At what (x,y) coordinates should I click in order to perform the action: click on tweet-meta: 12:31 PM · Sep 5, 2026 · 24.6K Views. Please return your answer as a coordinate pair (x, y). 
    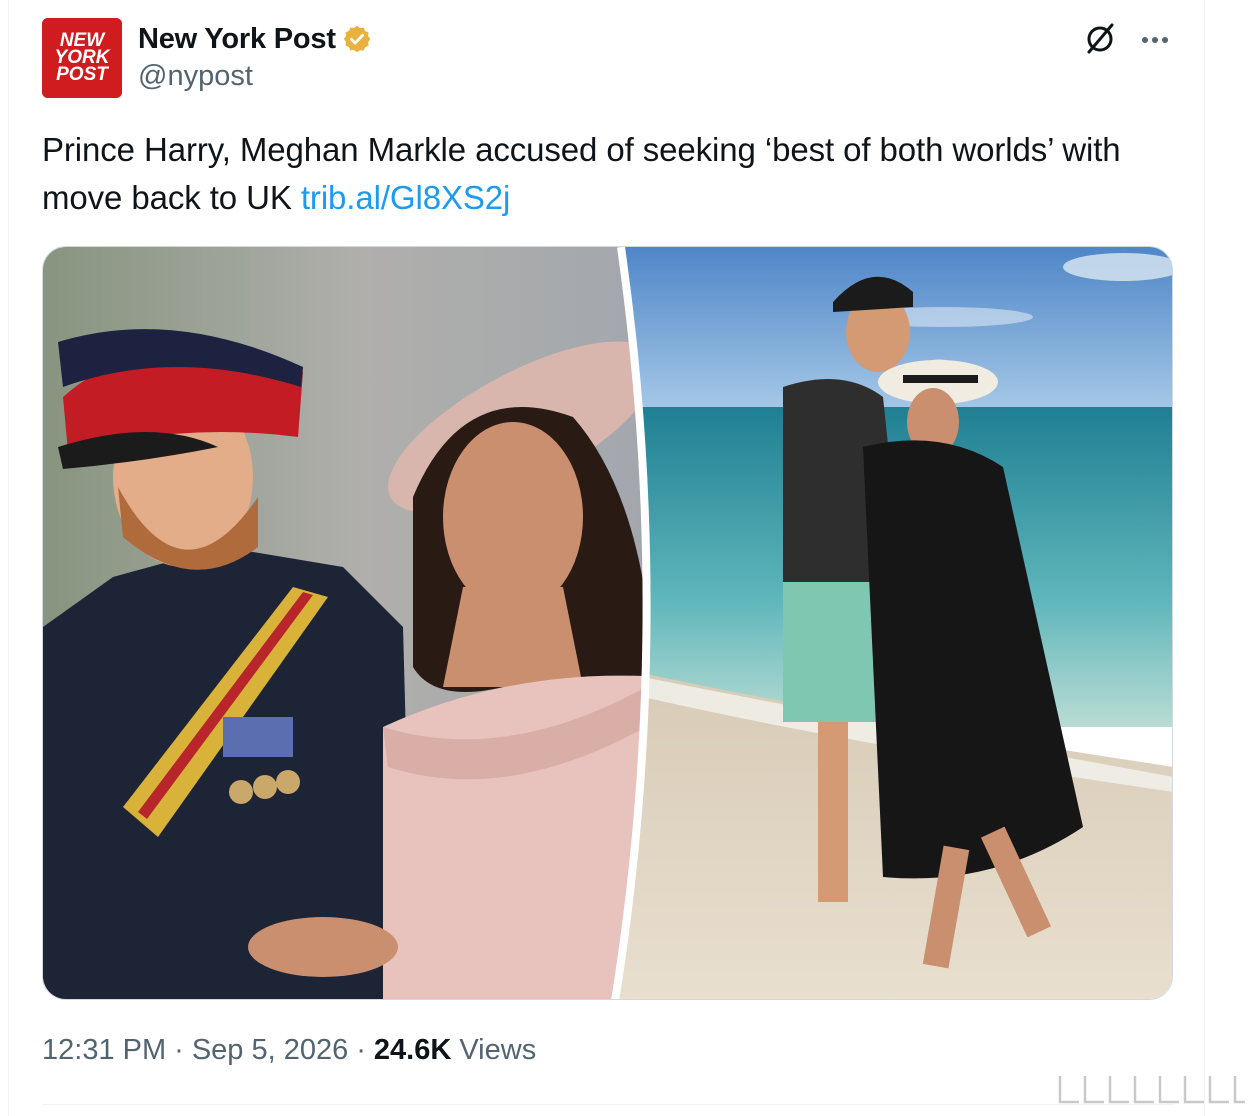
    Looking at the image, I should click on (289, 1050).